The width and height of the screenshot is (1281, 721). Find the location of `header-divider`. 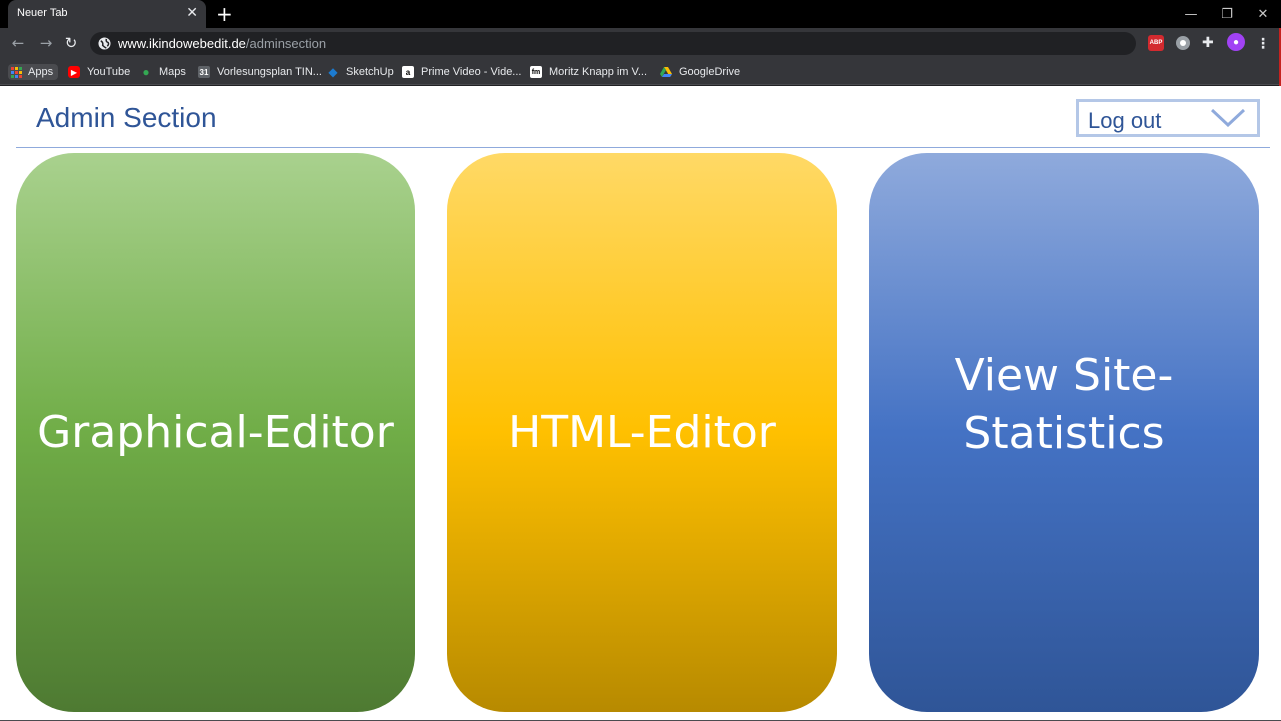

header-divider is located at coordinates (643, 147).